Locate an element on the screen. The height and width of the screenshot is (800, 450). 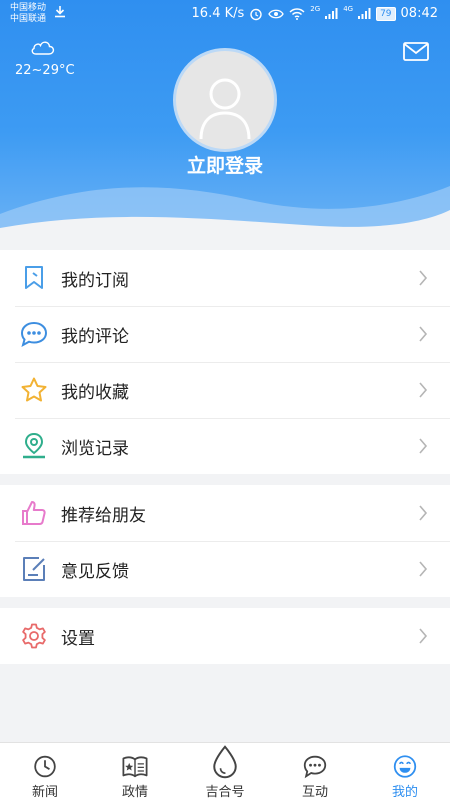
tab-politics: 政情 is located at coordinates (135, 771).